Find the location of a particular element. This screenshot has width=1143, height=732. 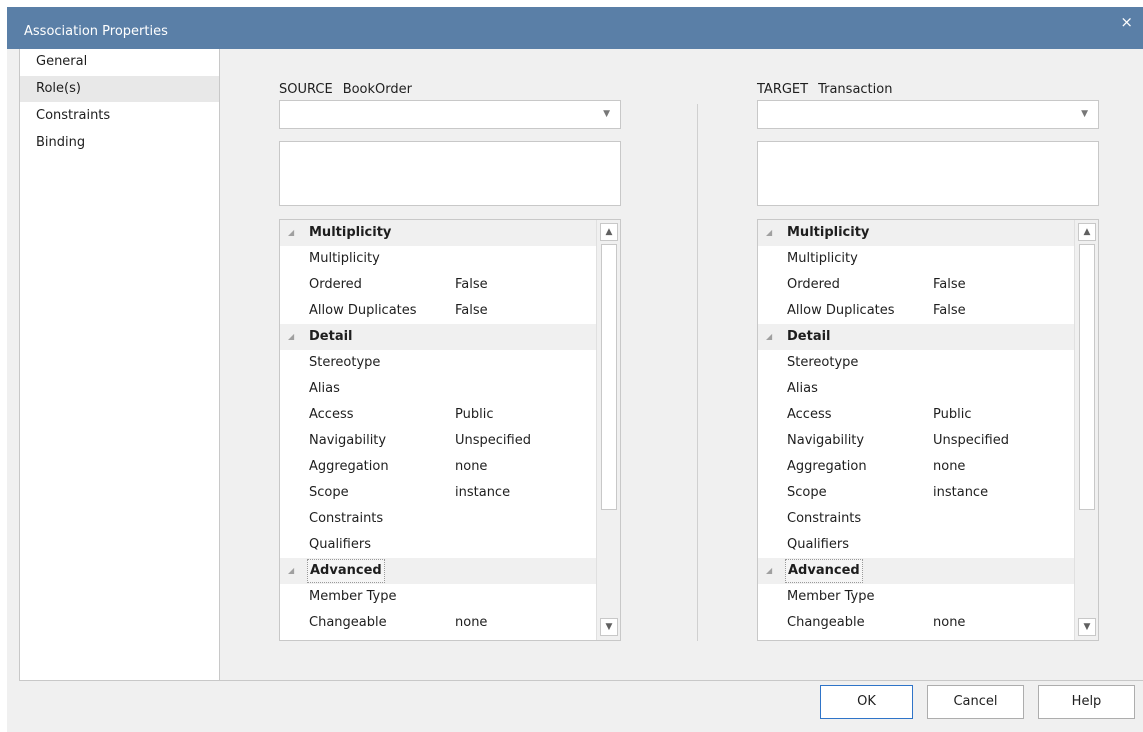

property-value: instance is located at coordinates (483, 492).